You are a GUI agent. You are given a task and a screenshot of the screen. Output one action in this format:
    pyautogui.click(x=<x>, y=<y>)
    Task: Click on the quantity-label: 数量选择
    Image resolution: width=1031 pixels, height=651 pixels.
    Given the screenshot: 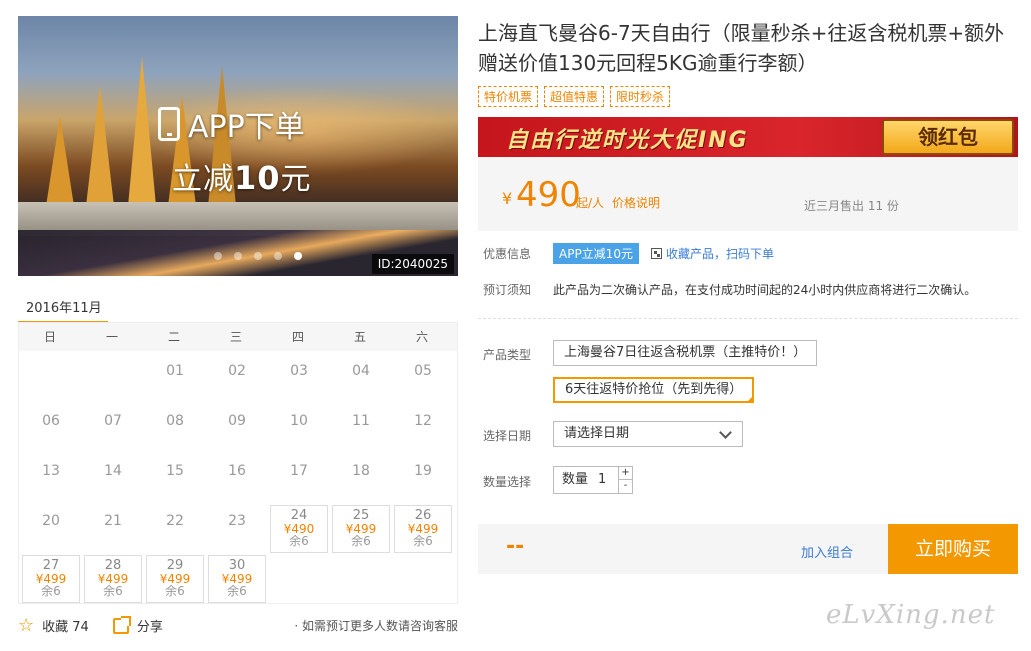 What is the action you would take?
    pyautogui.click(x=507, y=482)
    